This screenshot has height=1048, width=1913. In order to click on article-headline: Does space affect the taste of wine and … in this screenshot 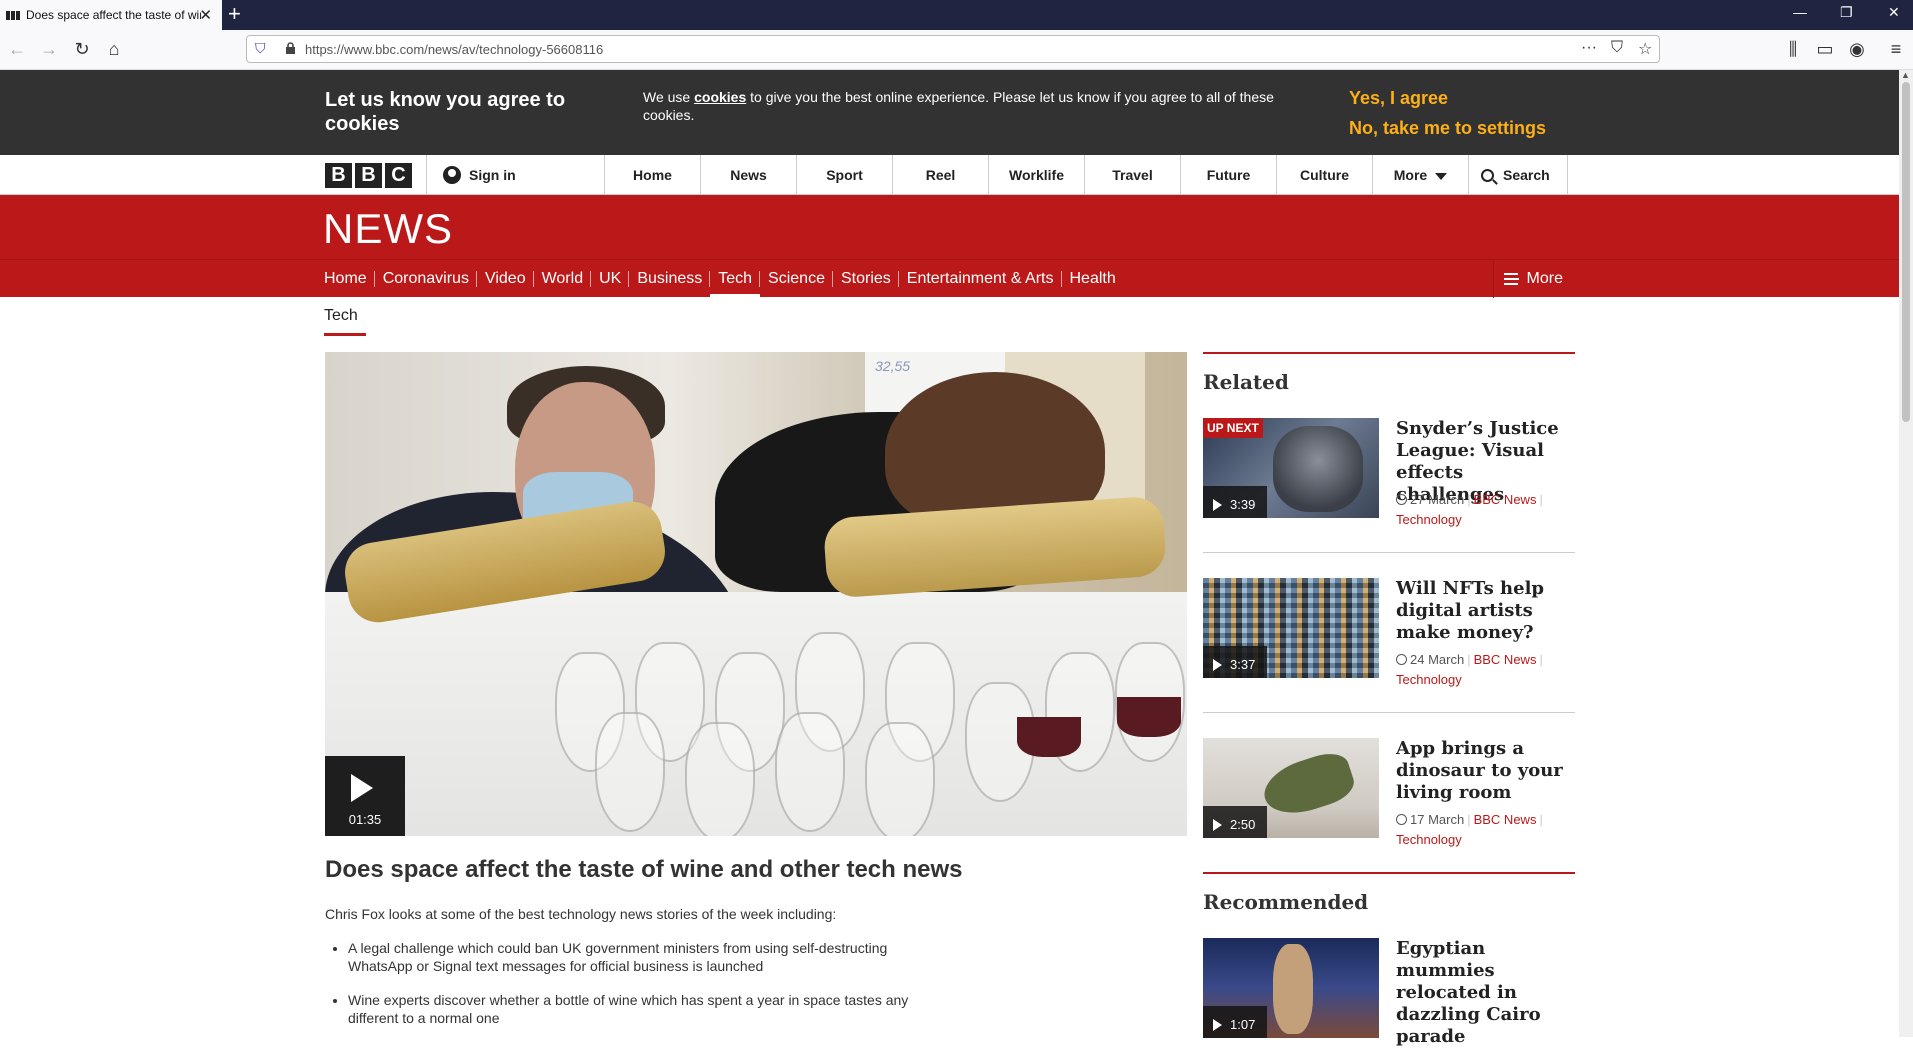, I will do `click(644, 869)`.